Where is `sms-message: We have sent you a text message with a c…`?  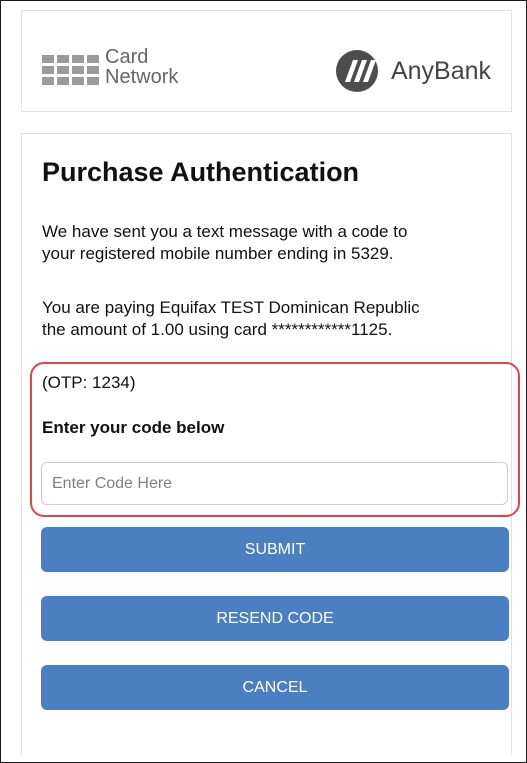 sms-message: We have sent you a text message with a c… is located at coordinates (277, 243).